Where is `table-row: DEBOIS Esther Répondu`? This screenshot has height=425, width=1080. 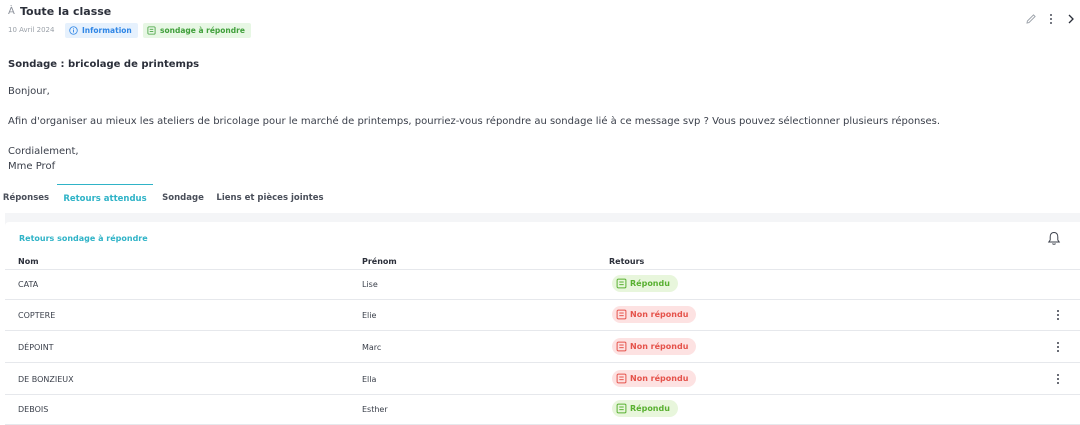
table-row: DEBOIS Esther Répondu is located at coordinates (542, 410).